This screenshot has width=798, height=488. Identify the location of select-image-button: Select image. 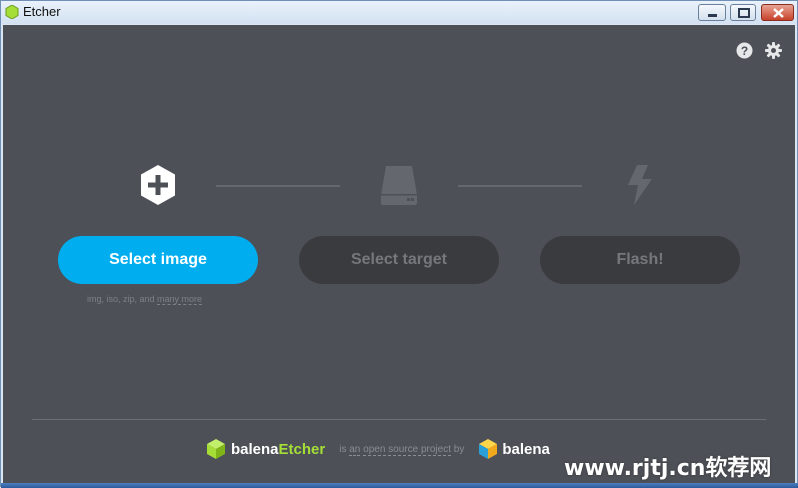
(158, 260).